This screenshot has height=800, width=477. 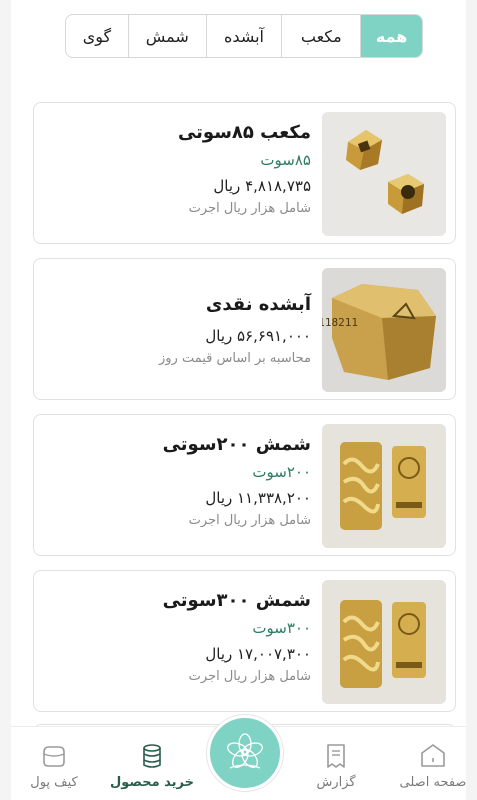 I want to click on product-price: ۱۷,۰۰۷,۳۰۰ ریال, so click(x=258, y=654).